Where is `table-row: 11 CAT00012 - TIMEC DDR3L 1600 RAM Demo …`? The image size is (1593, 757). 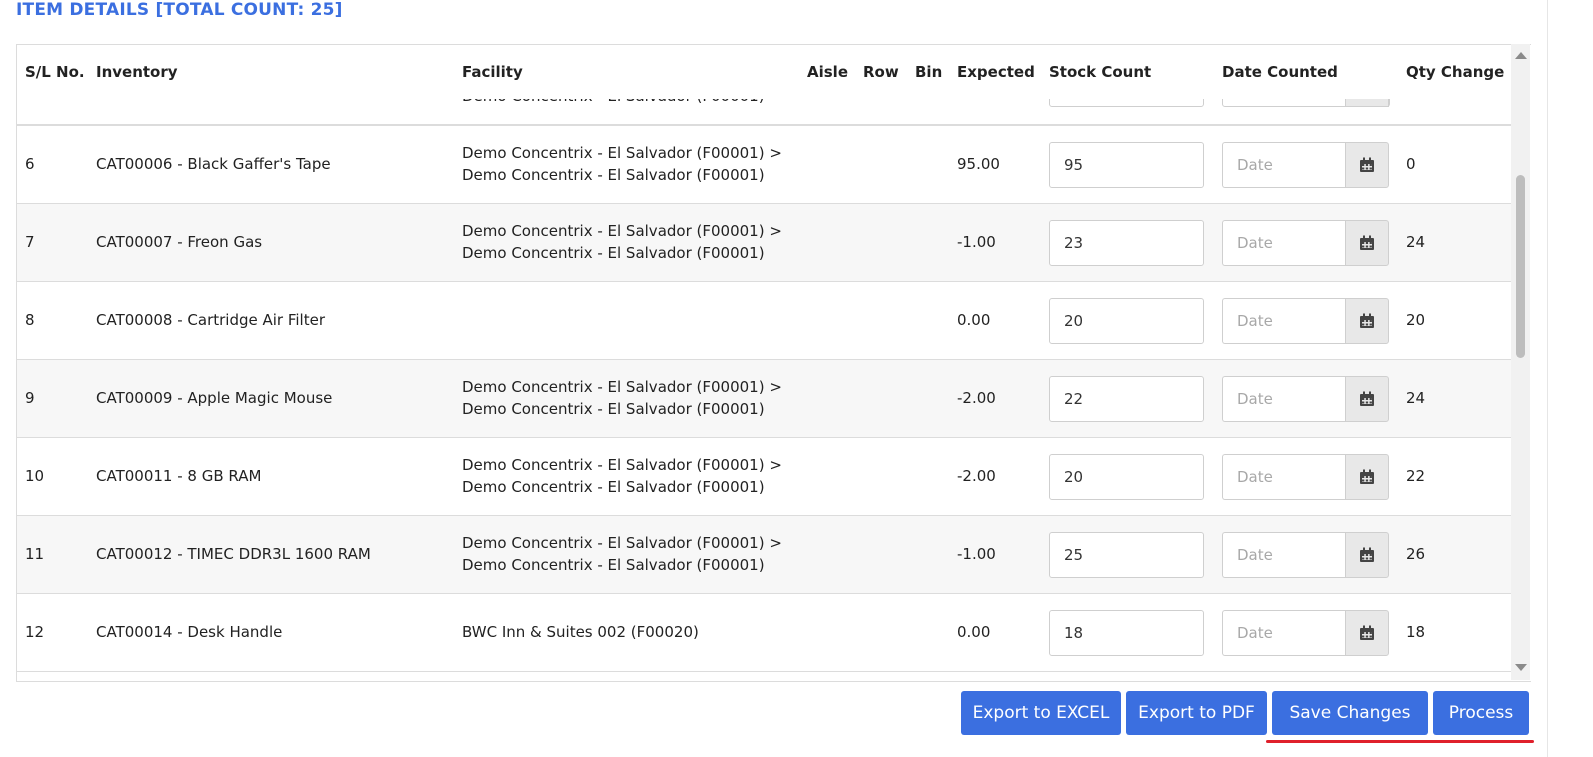
table-row: 11 CAT00012 - TIMEC DDR3L 1600 RAM Demo … is located at coordinates (764, 554).